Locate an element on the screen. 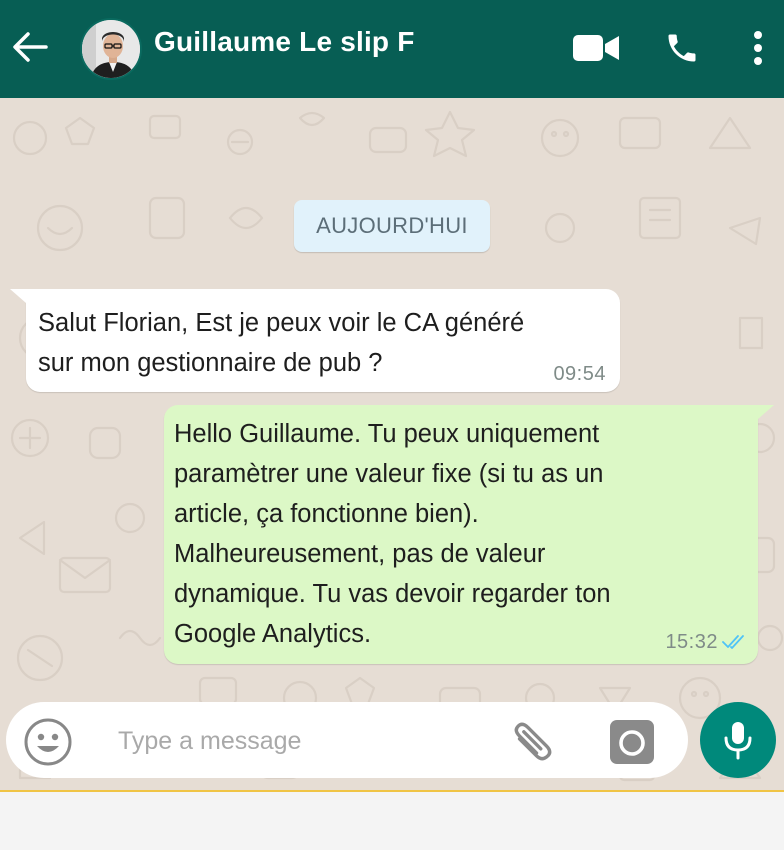 Image resolution: width=784 pixels, height=850 pixels. message-line: dynamique. Tu vas devoir regarder ton is located at coordinates (392, 594).